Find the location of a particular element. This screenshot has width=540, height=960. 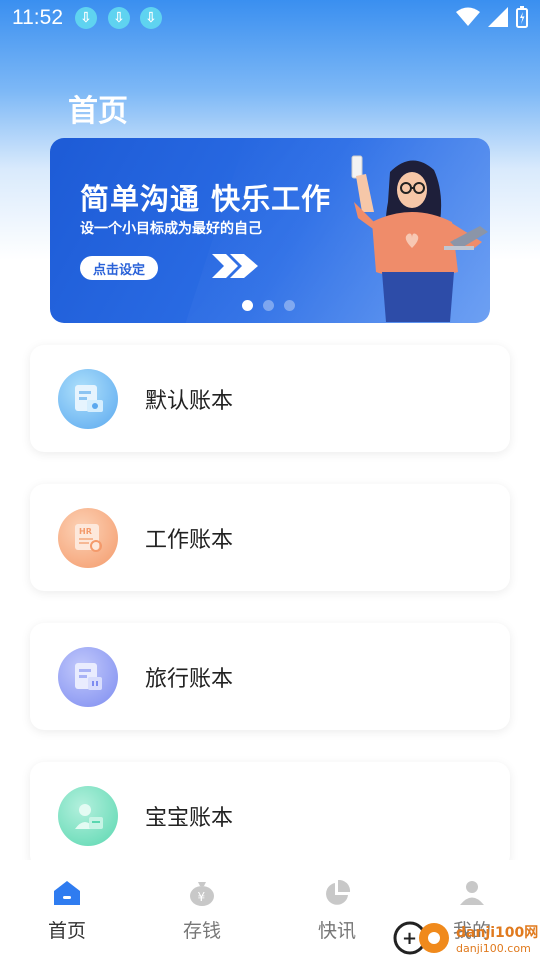

money-bag-icon: ¥ is located at coordinates (202, 894).